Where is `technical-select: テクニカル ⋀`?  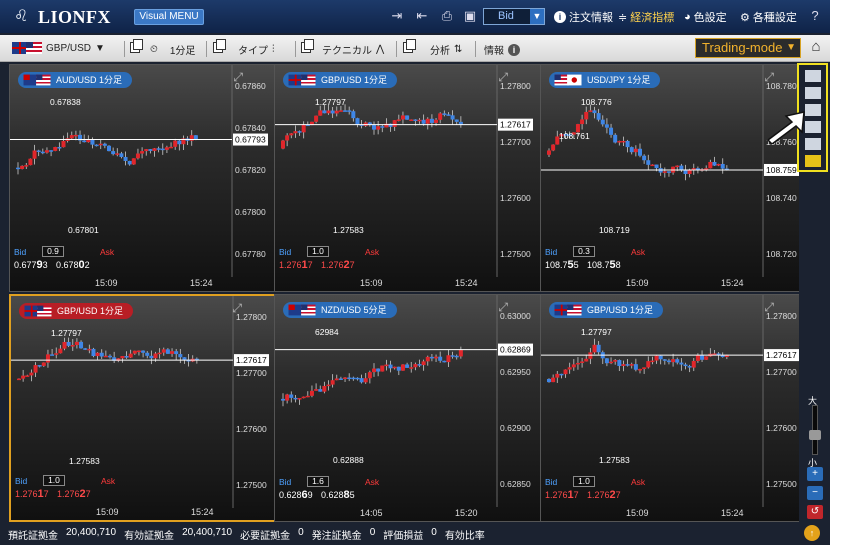 technical-select: テクニカル ⋀ is located at coordinates (353, 49).